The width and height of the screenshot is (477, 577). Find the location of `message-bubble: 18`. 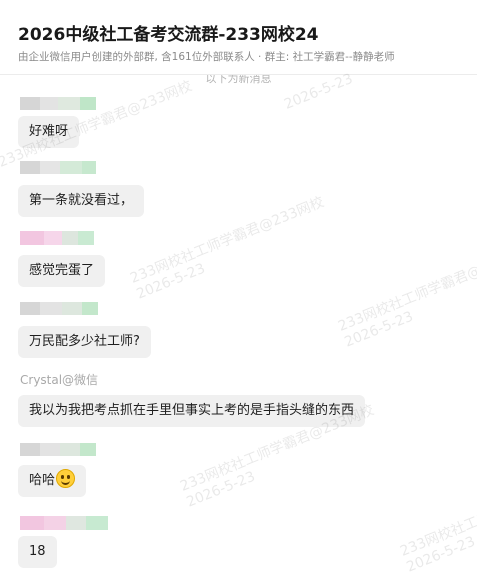

message-bubble: 18 is located at coordinates (37, 552).